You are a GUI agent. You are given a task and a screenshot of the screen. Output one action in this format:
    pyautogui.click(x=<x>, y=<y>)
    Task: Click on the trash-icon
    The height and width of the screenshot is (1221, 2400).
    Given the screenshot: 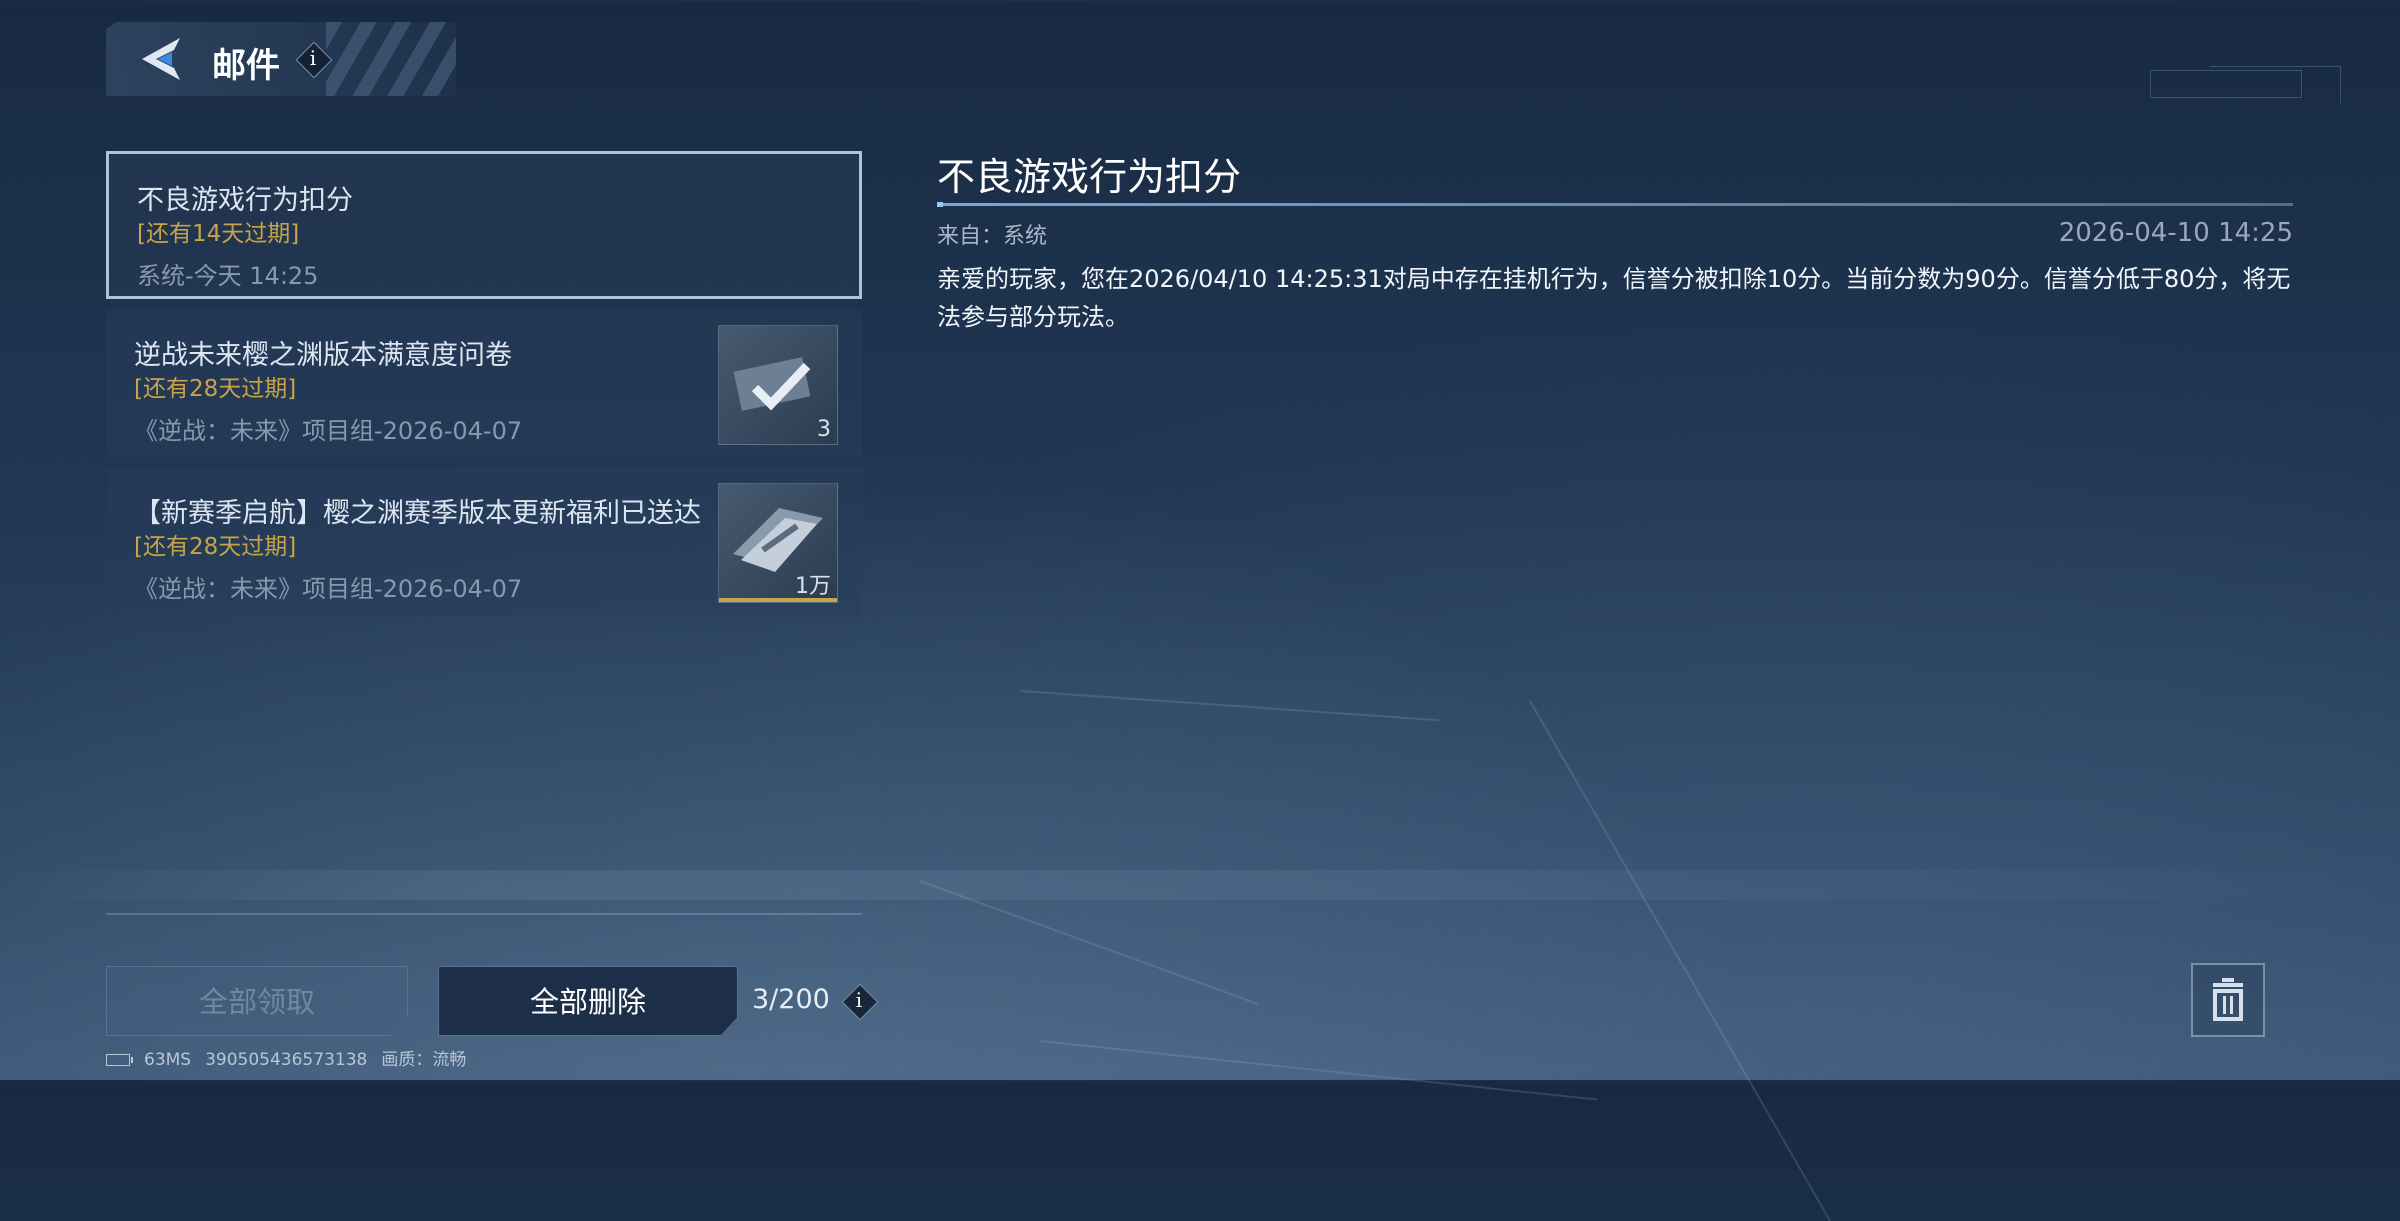 What is the action you would take?
    pyautogui.click(x=2228, y=1000)
    